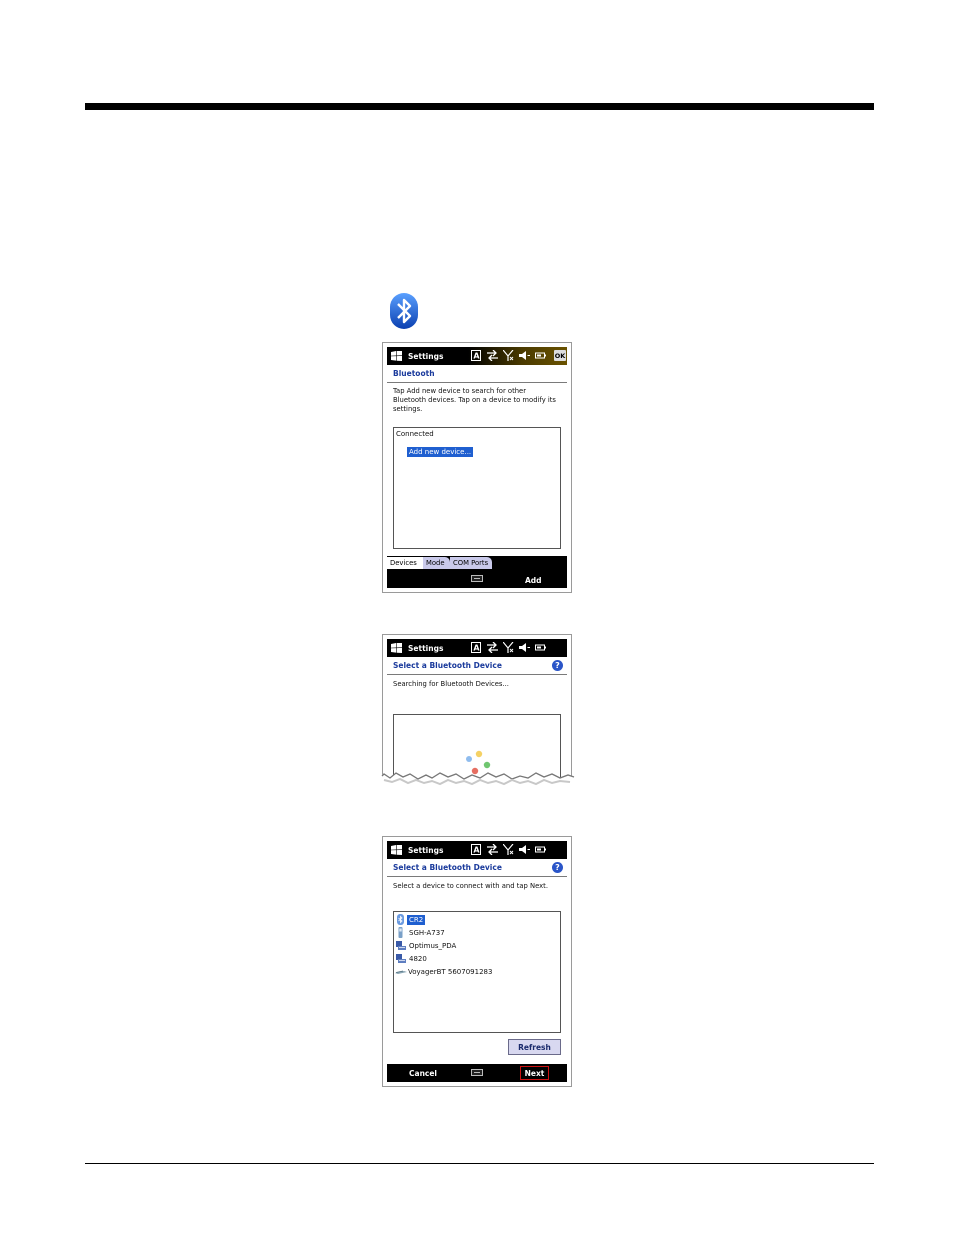 This screenshot has height=1235, width=954. Describe the element at coordinates (405, 563) in the screenshot. I see `tab-devices: Devices` at that location.